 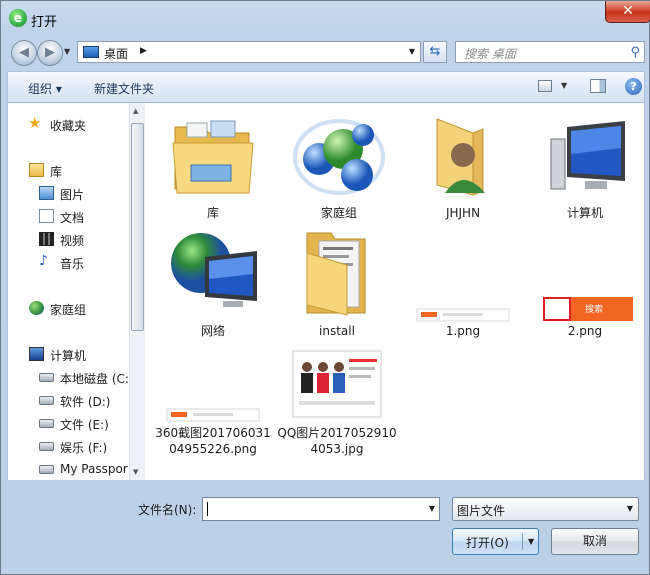 What do you see at coordinates (135, 111) in the screenshot?
I see `scroll-up-icon: ▲` at bounding box center [135, 111].